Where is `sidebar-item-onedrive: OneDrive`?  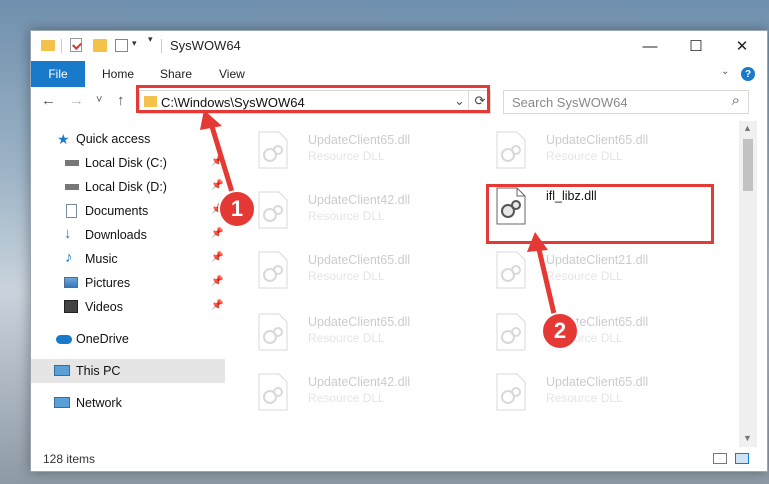
sidebar-item-onedrive: OneDrive is located at coordinates (128, 339).